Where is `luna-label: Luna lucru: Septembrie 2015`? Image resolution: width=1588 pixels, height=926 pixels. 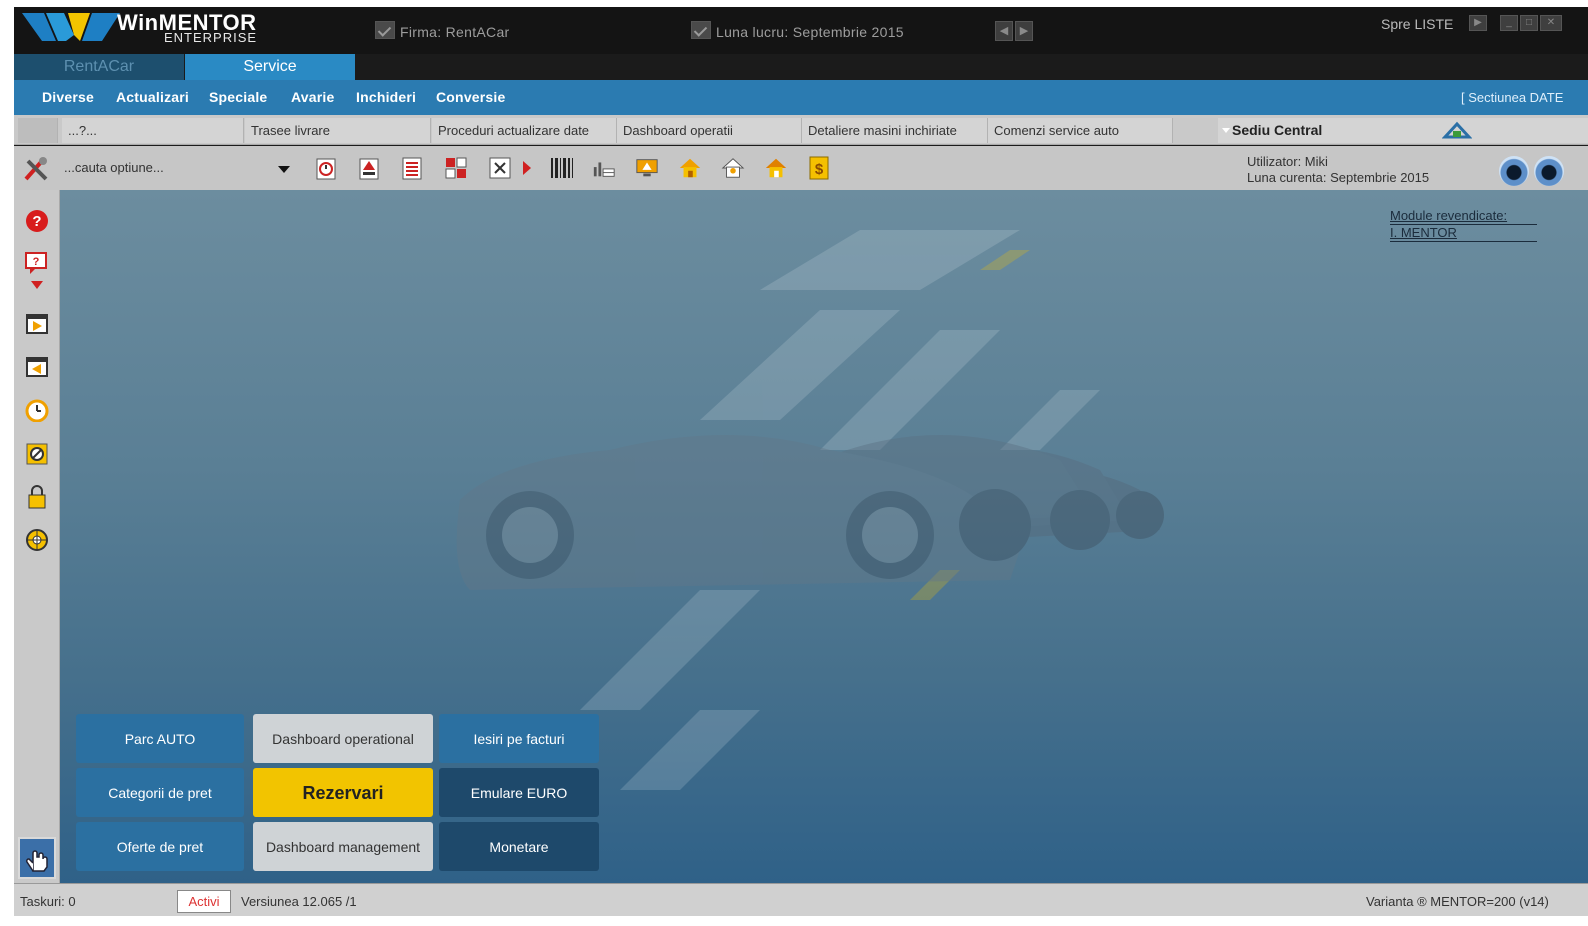 luna-label: Luna lucru: Septembrie 2015 is located at coordinates (810, 32).